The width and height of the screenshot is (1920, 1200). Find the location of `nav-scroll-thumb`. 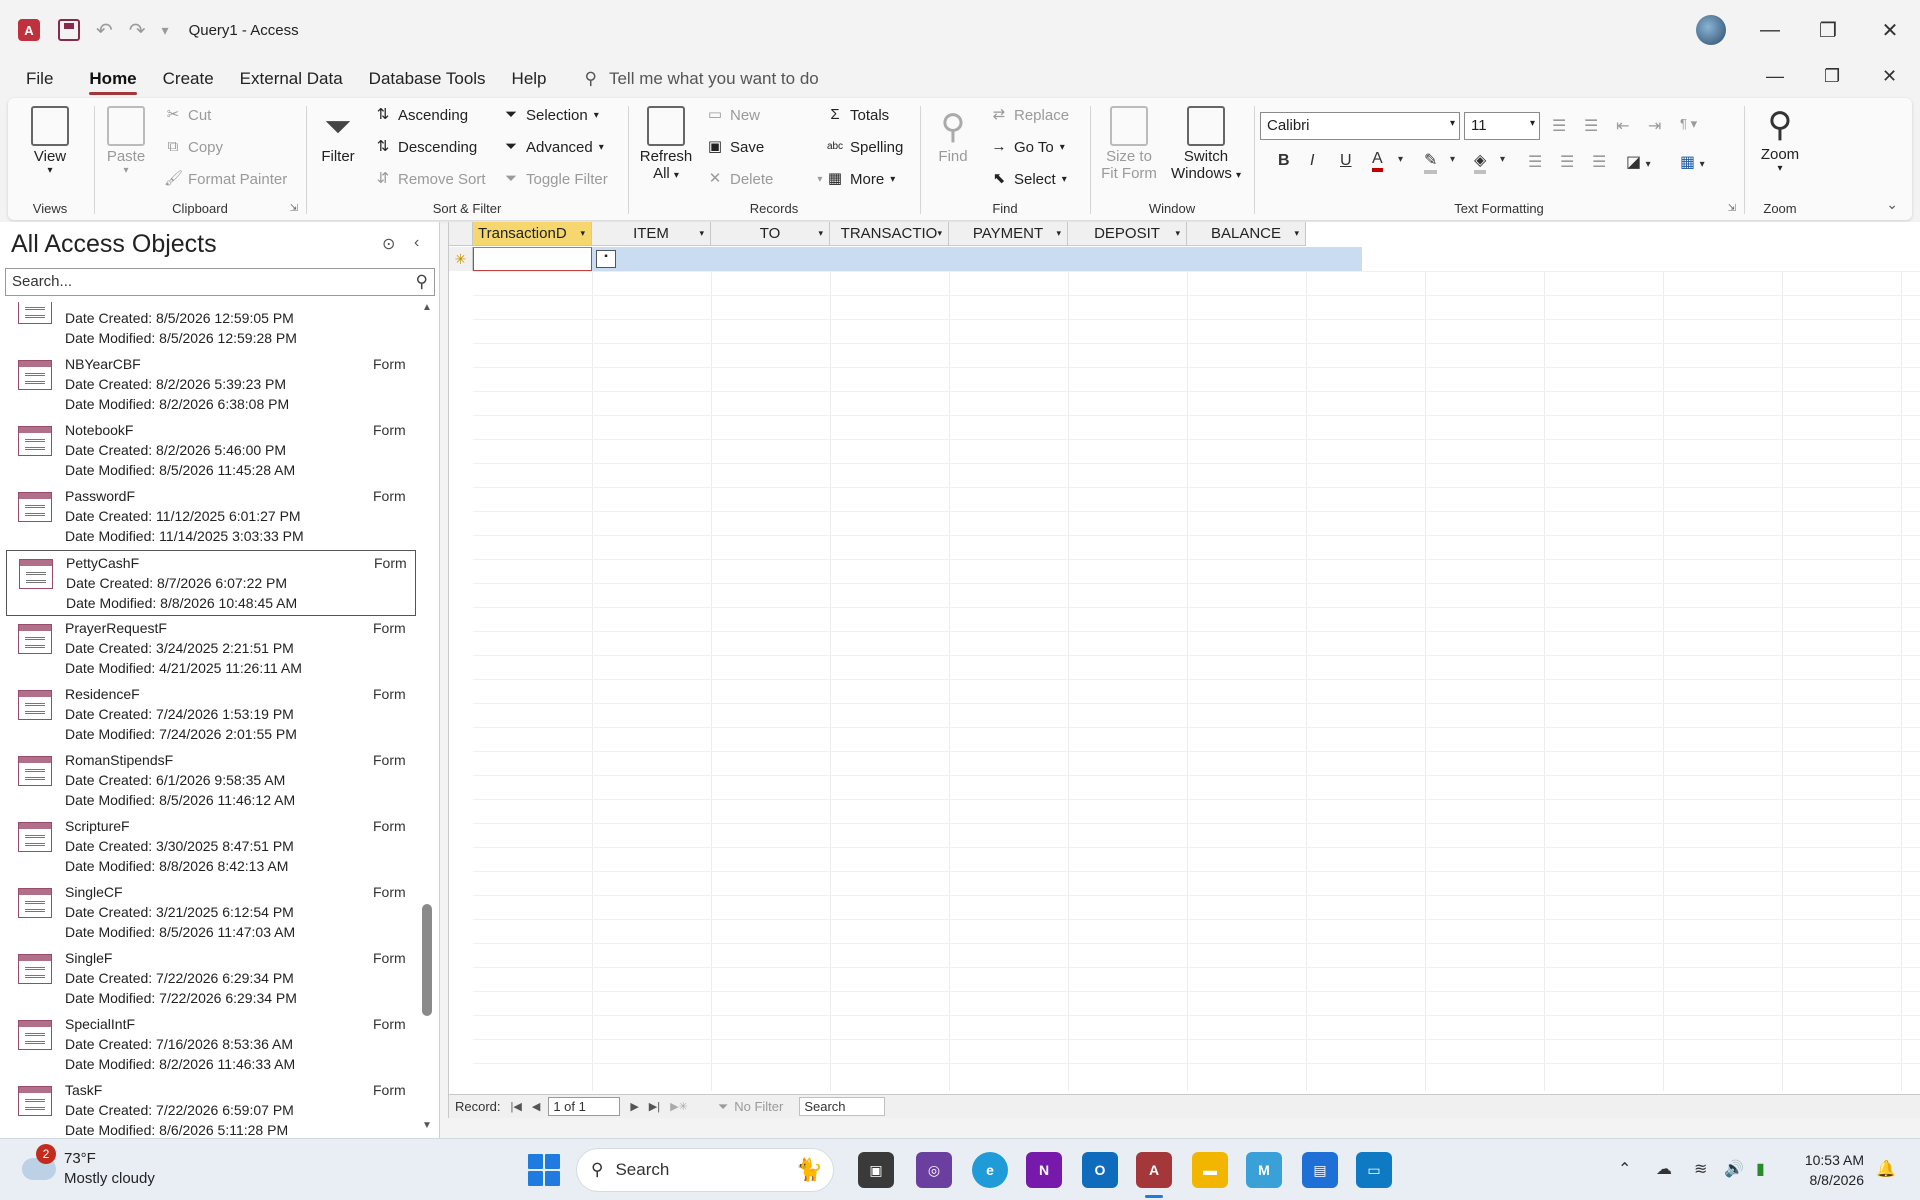

nav-scroll-thumb is located at coordinates (427, 960).